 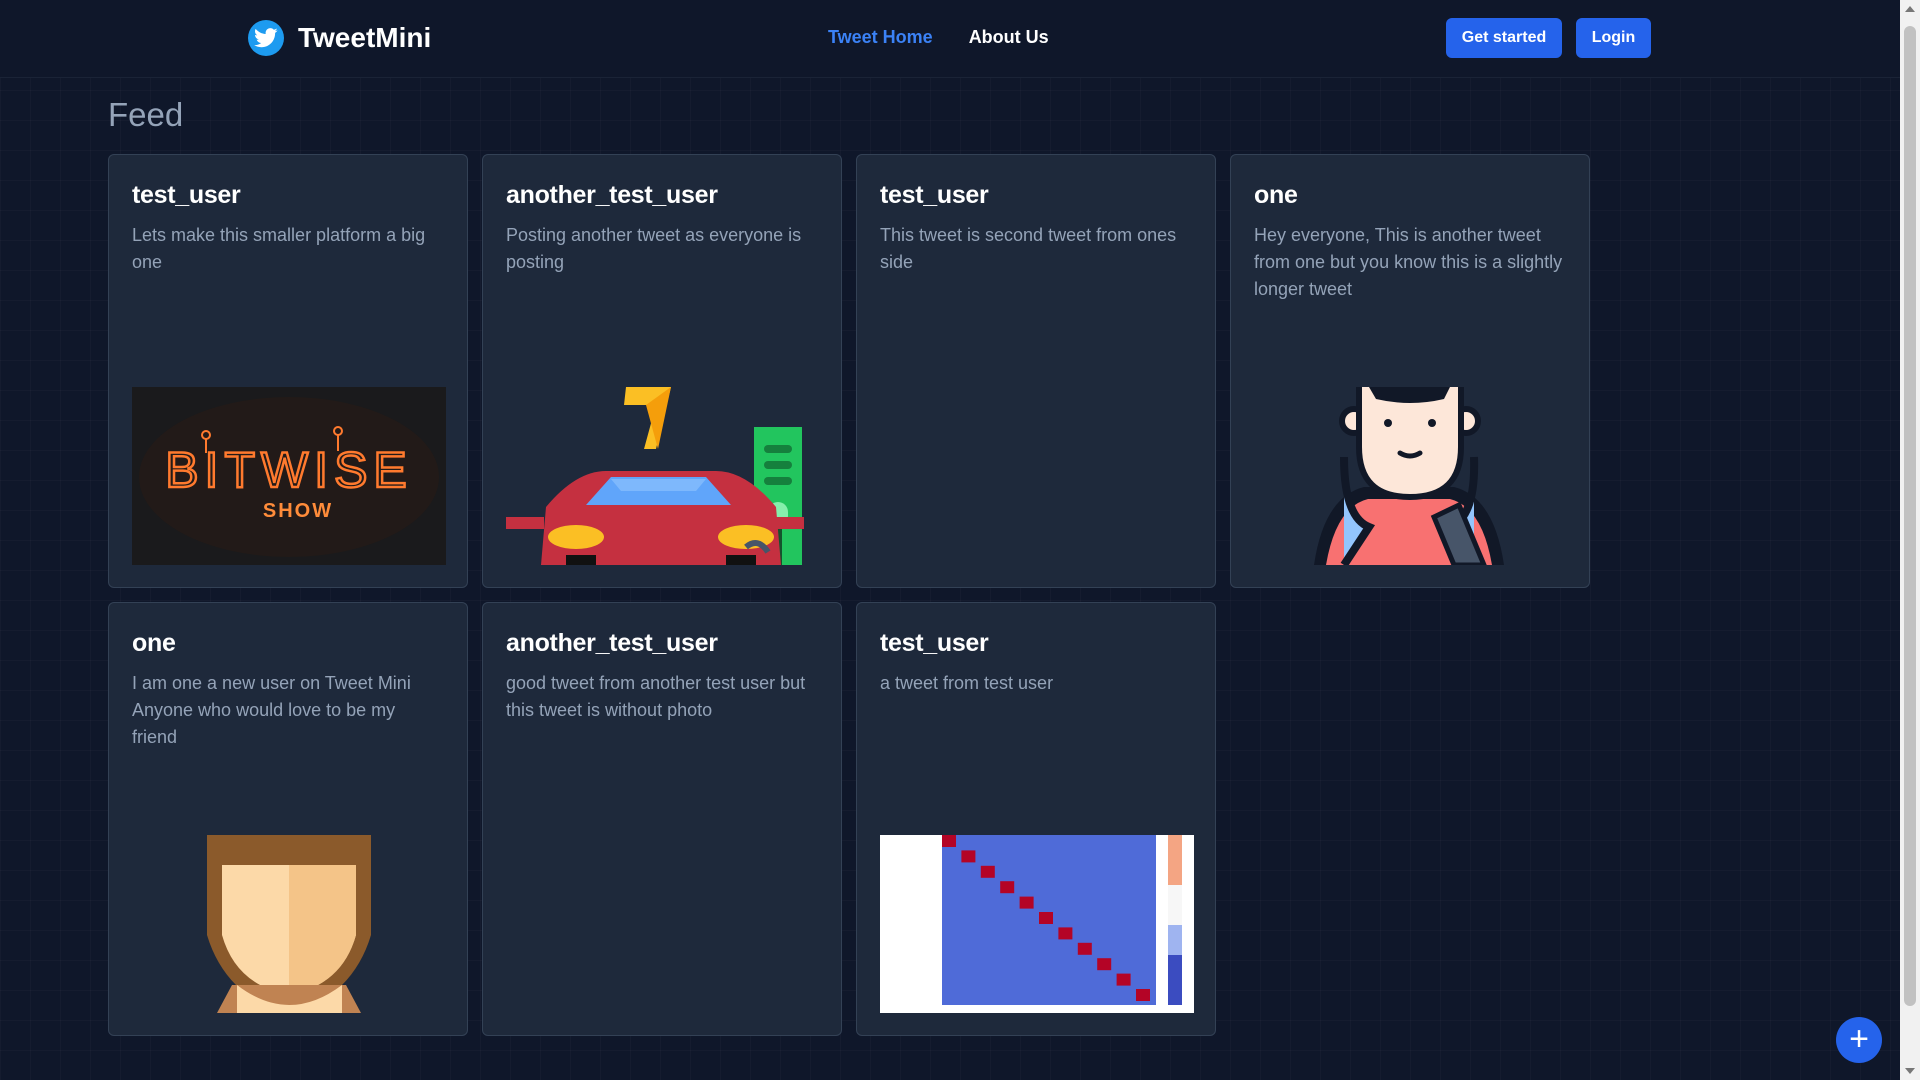 What do you see at coordinates (1504, 38) in the screenshot?
I see `get-started-button: Get started` at bounding box center [1504, 38].